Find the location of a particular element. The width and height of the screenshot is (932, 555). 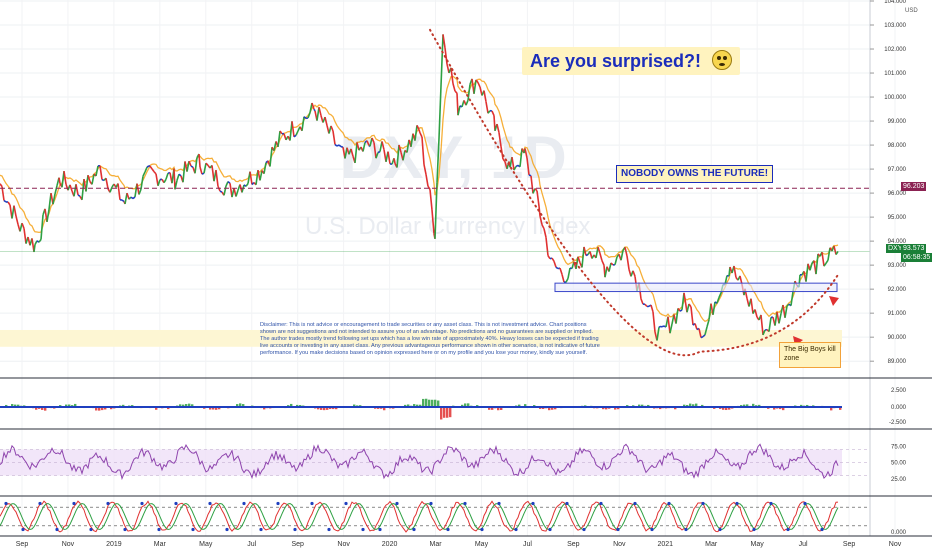

surprised-callout: Are you surprised?! is located at coordinates (631, 61).